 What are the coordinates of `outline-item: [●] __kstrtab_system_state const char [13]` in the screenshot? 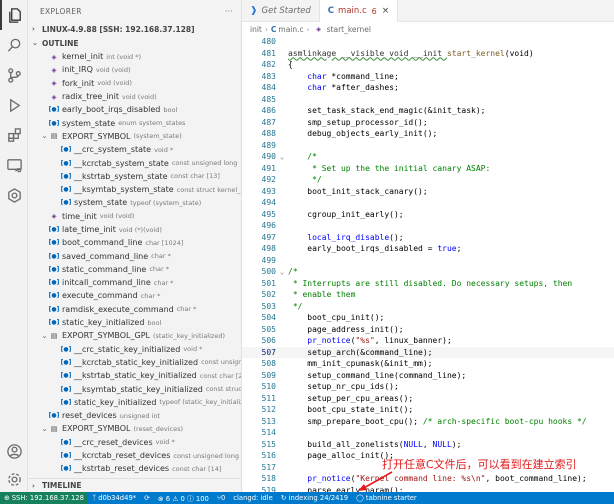 It's located at (134, 176).